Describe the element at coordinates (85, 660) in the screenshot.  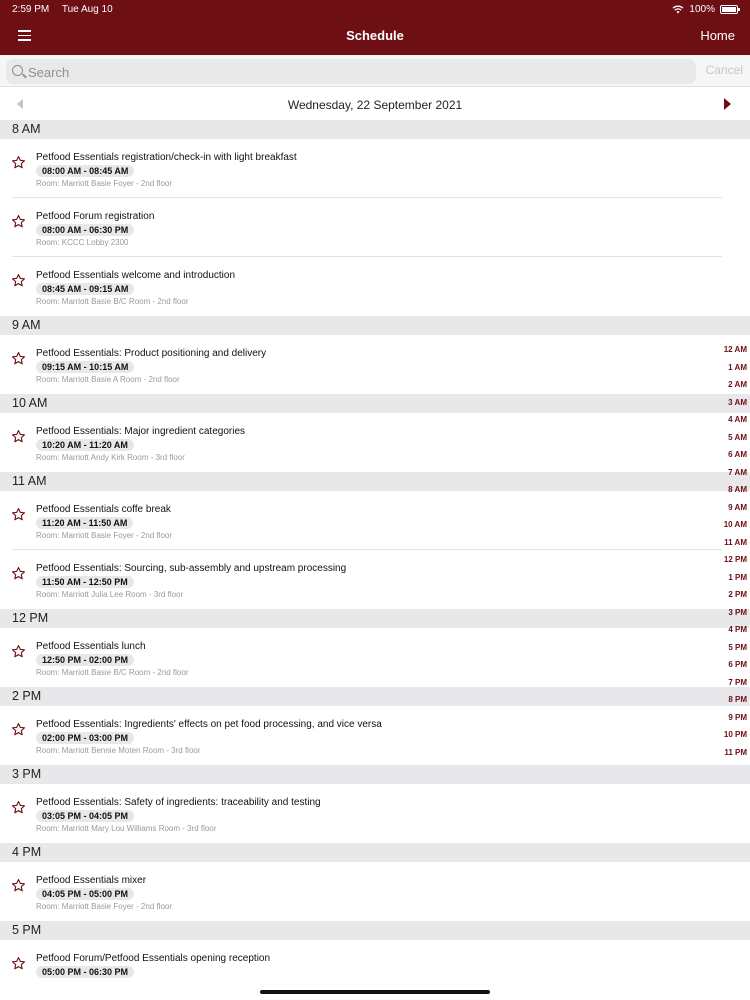
I see `event-time-badge: 12:50 PM - 02:00 PM` at that location.